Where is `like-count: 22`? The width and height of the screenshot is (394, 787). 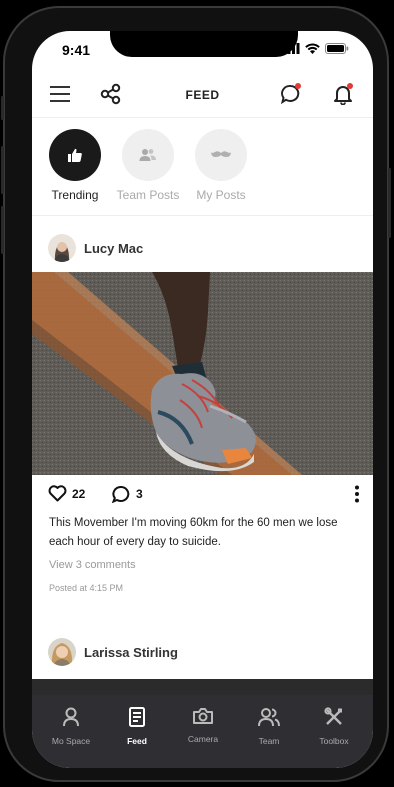
like-count: 22 is located at coordinates (79, 493).